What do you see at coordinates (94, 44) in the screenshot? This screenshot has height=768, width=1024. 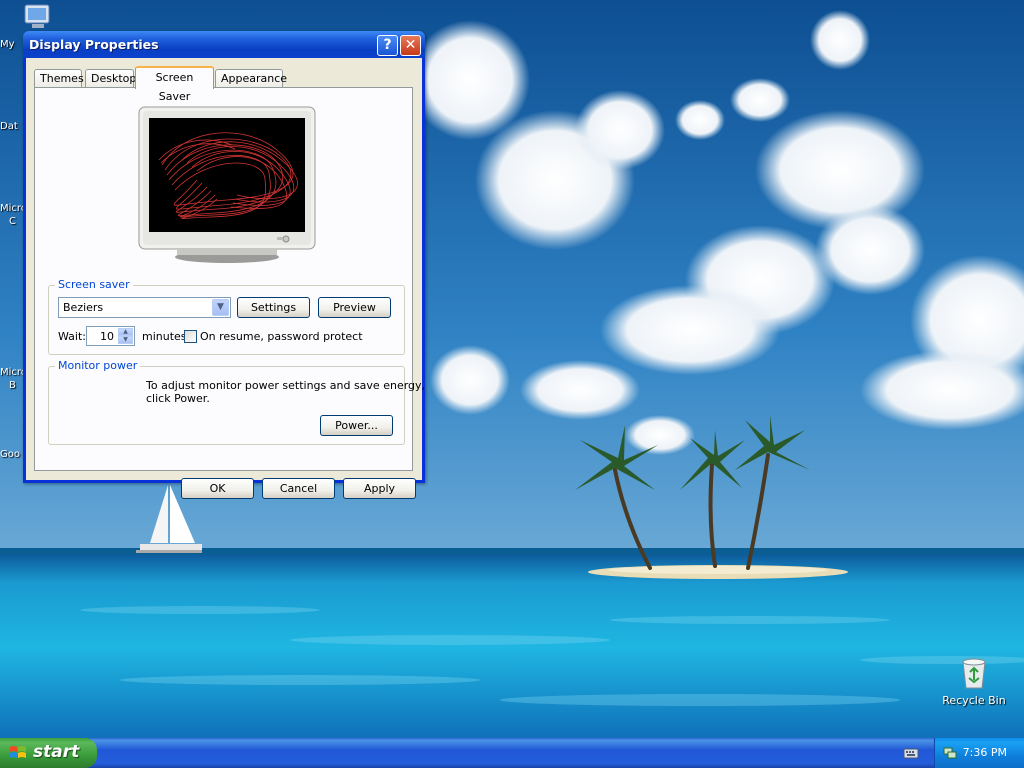 I see `window-title: Display Properties` at bounding box center [94, 44].